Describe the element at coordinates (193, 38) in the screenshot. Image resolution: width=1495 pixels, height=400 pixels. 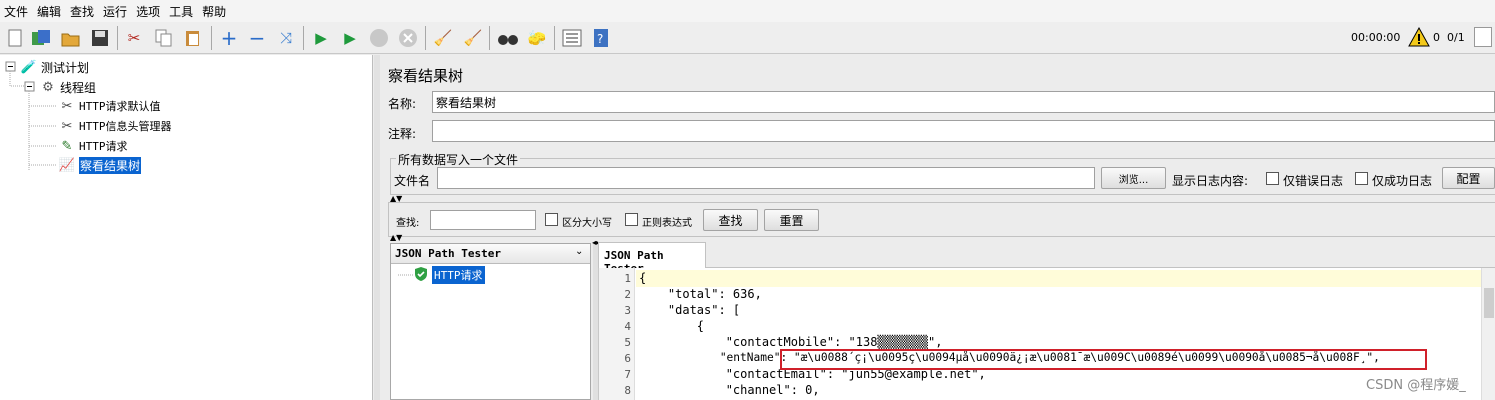
I see `paste-icon` at that location.